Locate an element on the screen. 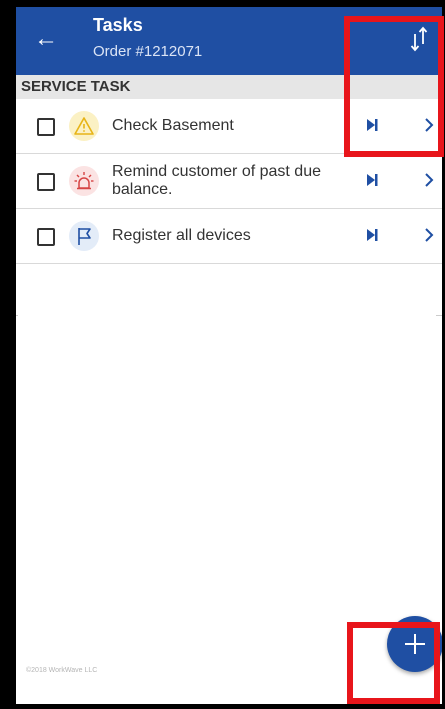 The width and height of the screenshot is (445, 709). add-task-button is located at coordinates (414, 644).